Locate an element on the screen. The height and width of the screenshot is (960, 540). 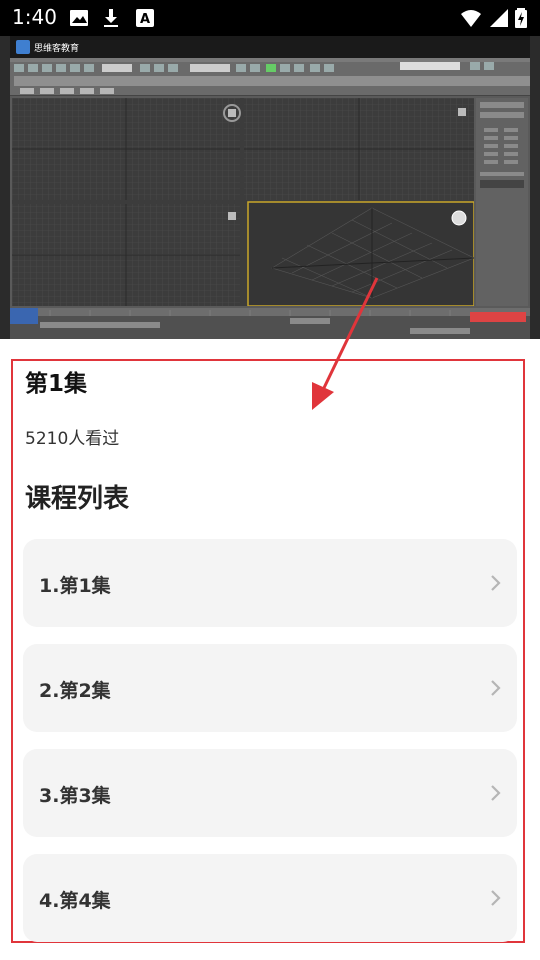
command-panel is located at coordinates (502, 202).